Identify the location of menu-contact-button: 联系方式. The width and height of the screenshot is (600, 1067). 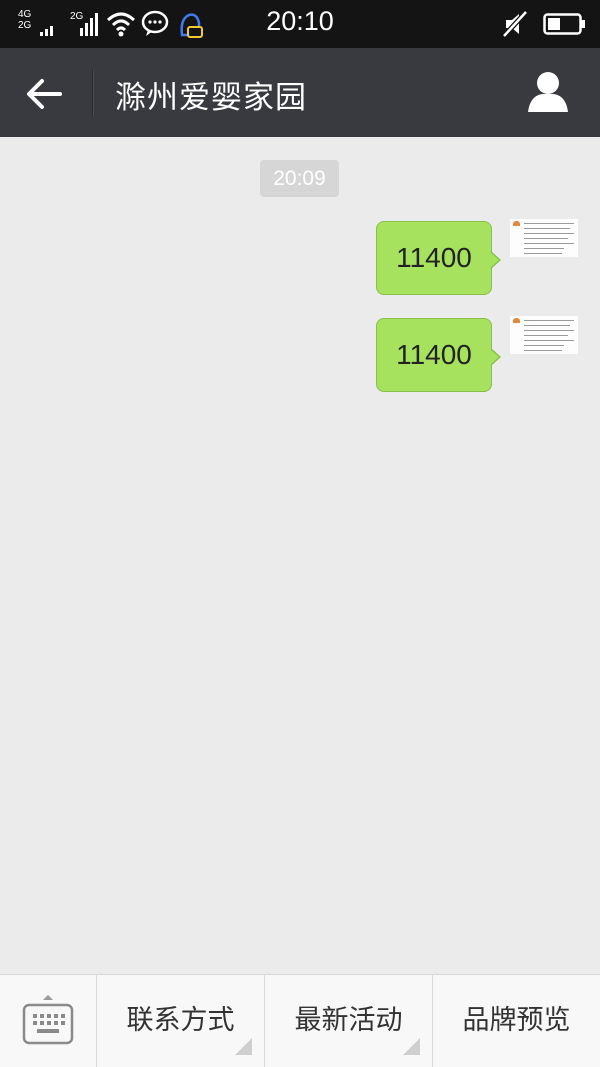
(180, 1021).